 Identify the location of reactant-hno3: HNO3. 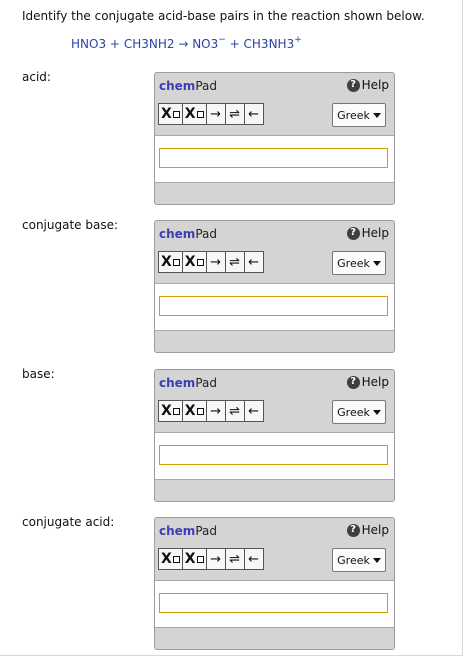
(89, 44).